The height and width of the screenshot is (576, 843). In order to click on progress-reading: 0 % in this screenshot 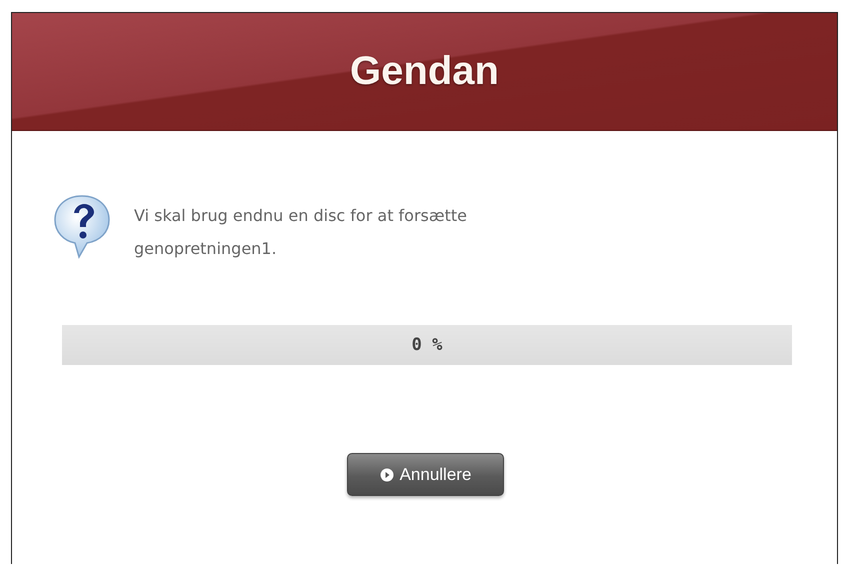, I will do `click(427, 345)`.